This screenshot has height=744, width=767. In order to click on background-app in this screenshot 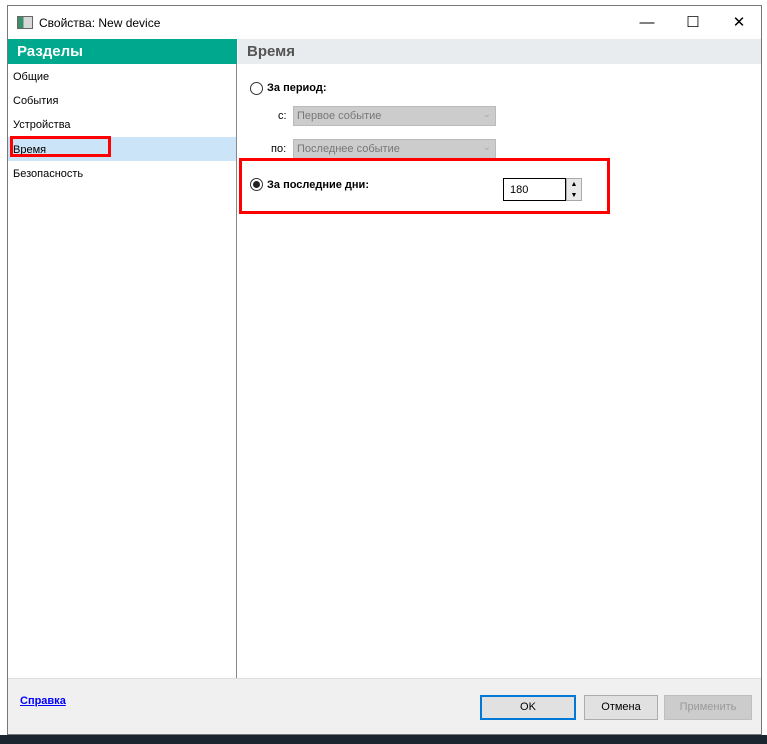, I will do `click(3, 367)`.